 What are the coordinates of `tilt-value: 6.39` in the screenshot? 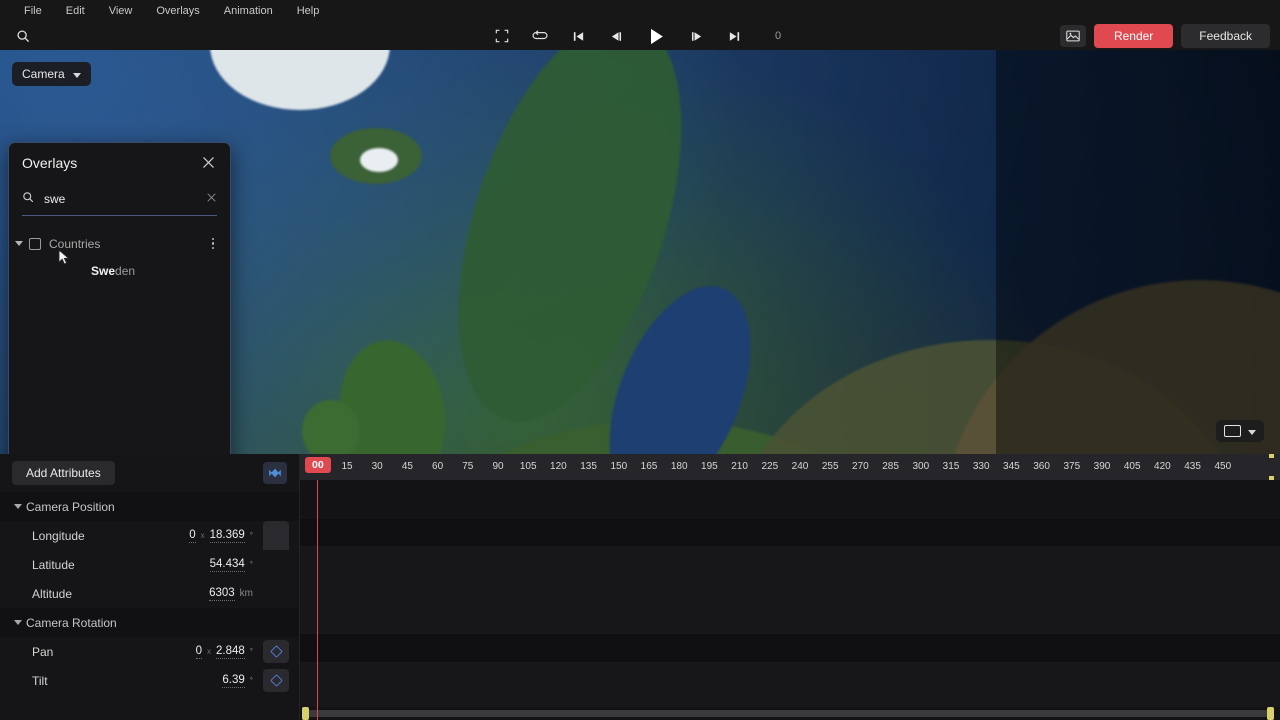 It's located at (233, 681).